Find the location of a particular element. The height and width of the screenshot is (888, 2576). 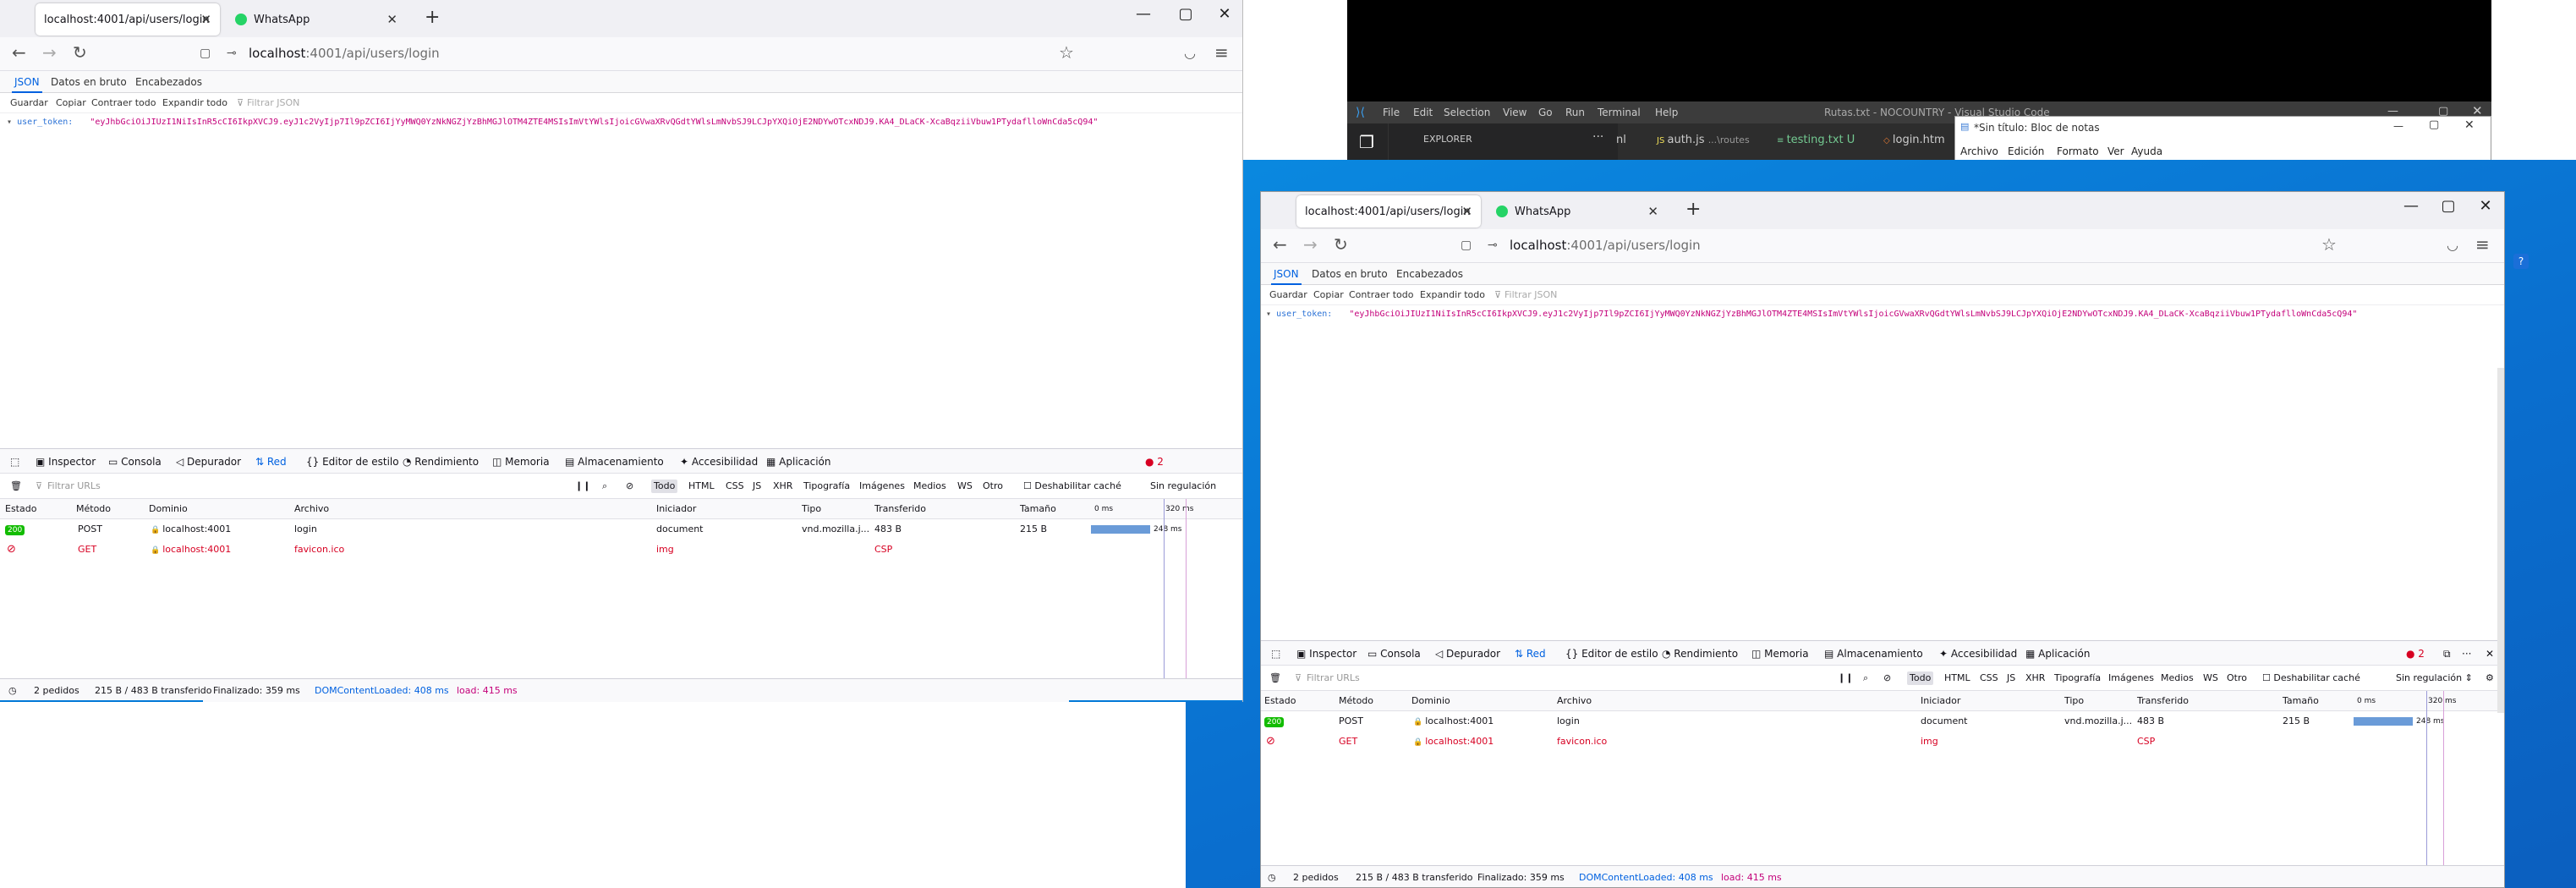

explorer-files-icon: ❐ is located at coordinates (1366, 142).